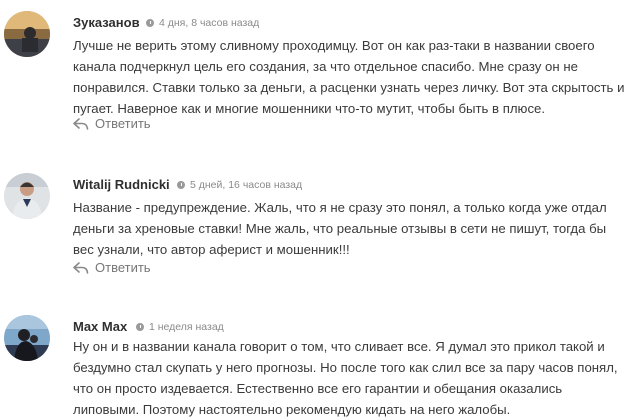 This screenshot has height=420, width=644. What do you see at coordinates (121, 184) in the screenshot?
I see `comment-author: Witalij Rudnicki` at bounding box center [121, 184].